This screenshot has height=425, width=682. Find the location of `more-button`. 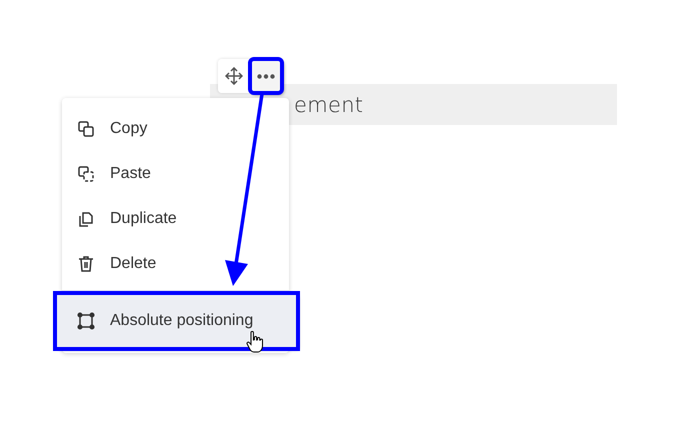

more-button is located at coordinates (266, 76).